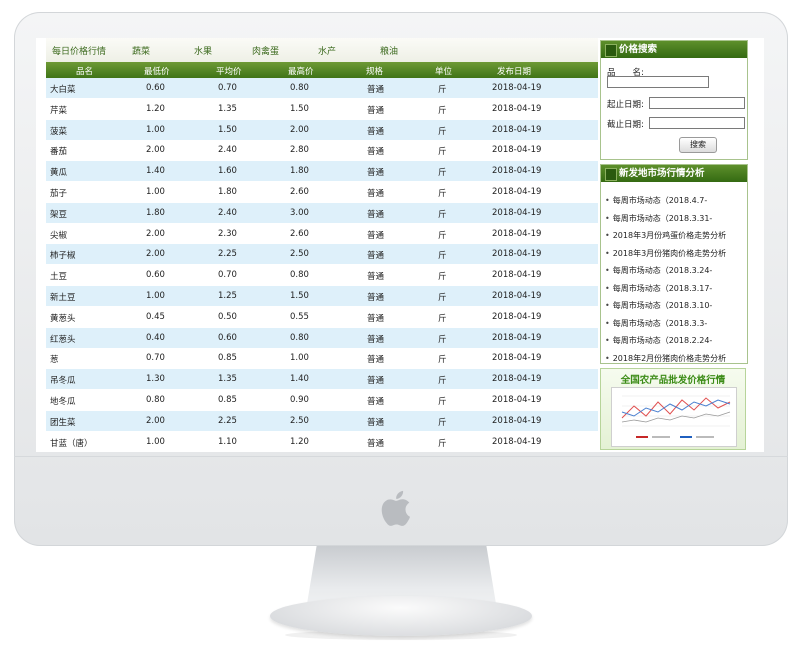 The width and height of the screenshot is (803, 656). I want to click on cell-name: 番茄, so click(58, 151).